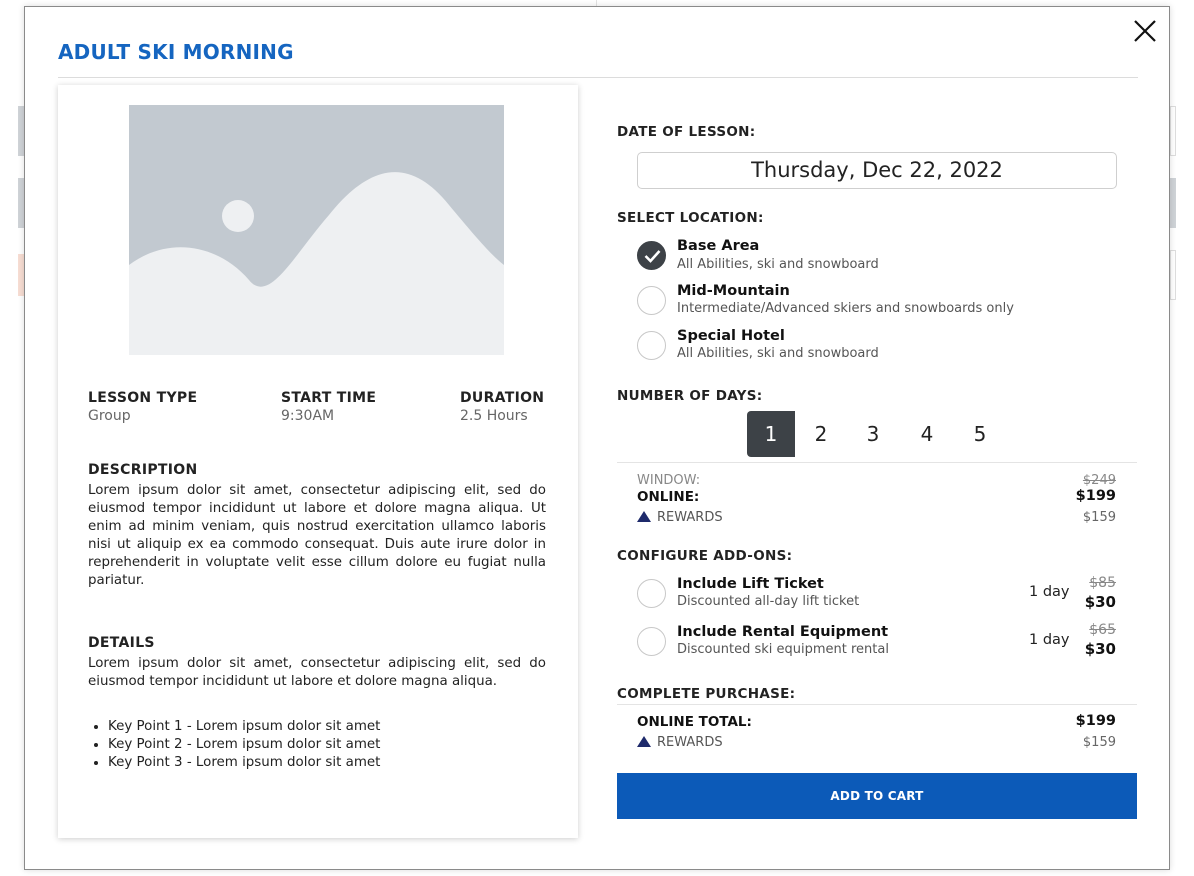  I want to click on location-title: Mid-Mountain, so click(733, 291).